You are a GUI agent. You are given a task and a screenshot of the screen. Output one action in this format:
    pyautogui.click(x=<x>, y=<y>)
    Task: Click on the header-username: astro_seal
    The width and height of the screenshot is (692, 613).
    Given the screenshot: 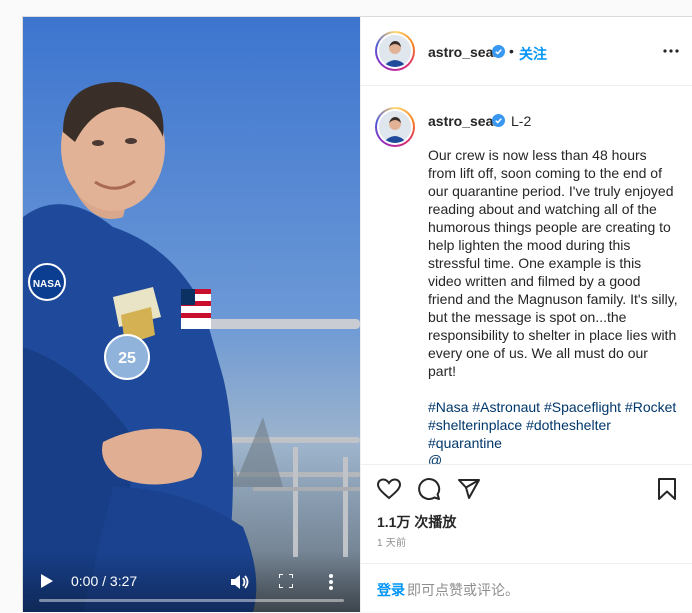 What is the action you would take?
    pyautogui.click(x=462, y=52)
    